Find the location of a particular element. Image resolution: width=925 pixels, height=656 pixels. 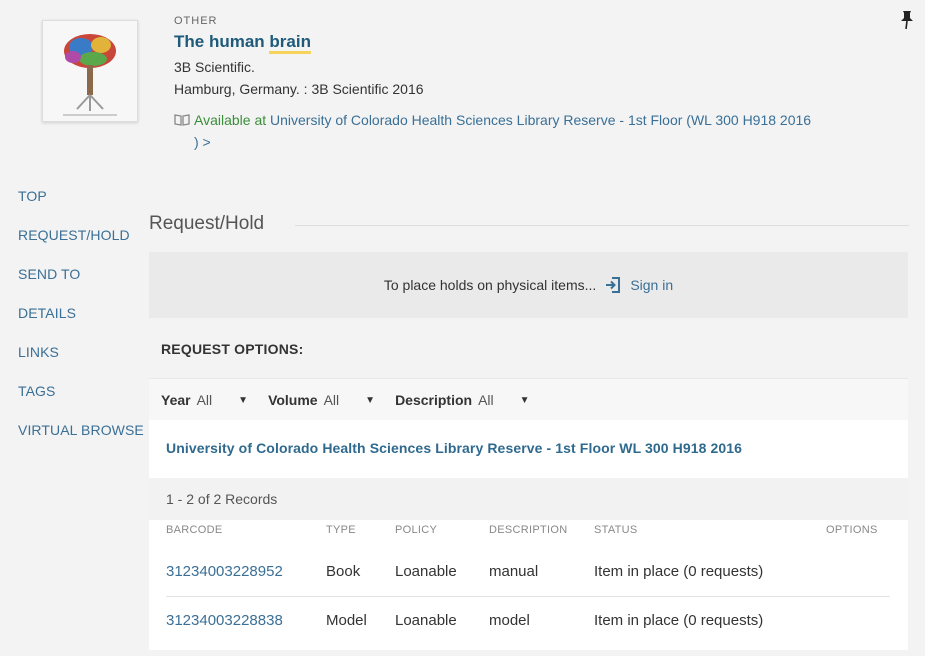

record-imprint: Hamburg, Germany. : 3B Scientific 2016 is located at coordinates (299, 89).